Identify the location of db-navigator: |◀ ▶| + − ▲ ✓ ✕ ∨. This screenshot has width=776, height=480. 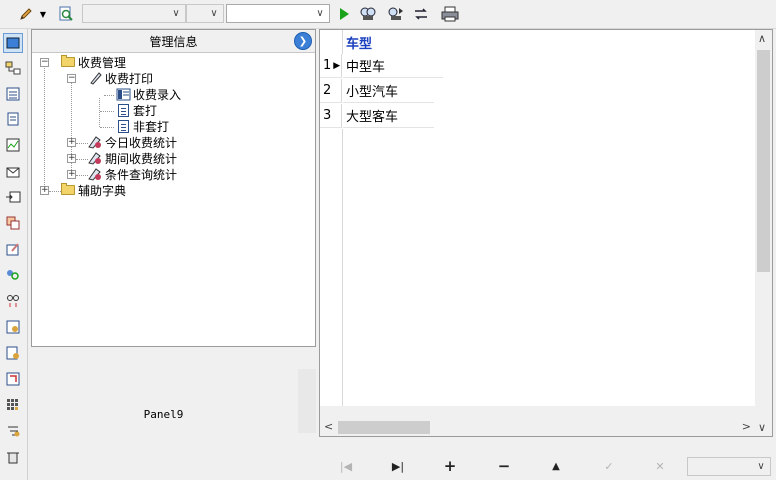
(546, 466).